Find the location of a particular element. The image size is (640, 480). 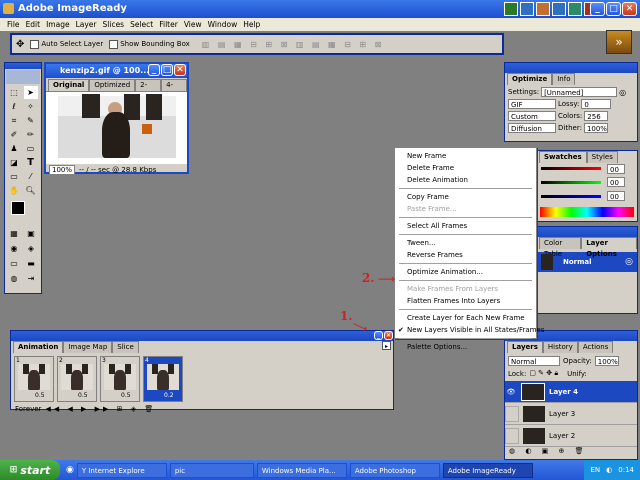

opacity-field: 100% is located at coordinates (606, 361).